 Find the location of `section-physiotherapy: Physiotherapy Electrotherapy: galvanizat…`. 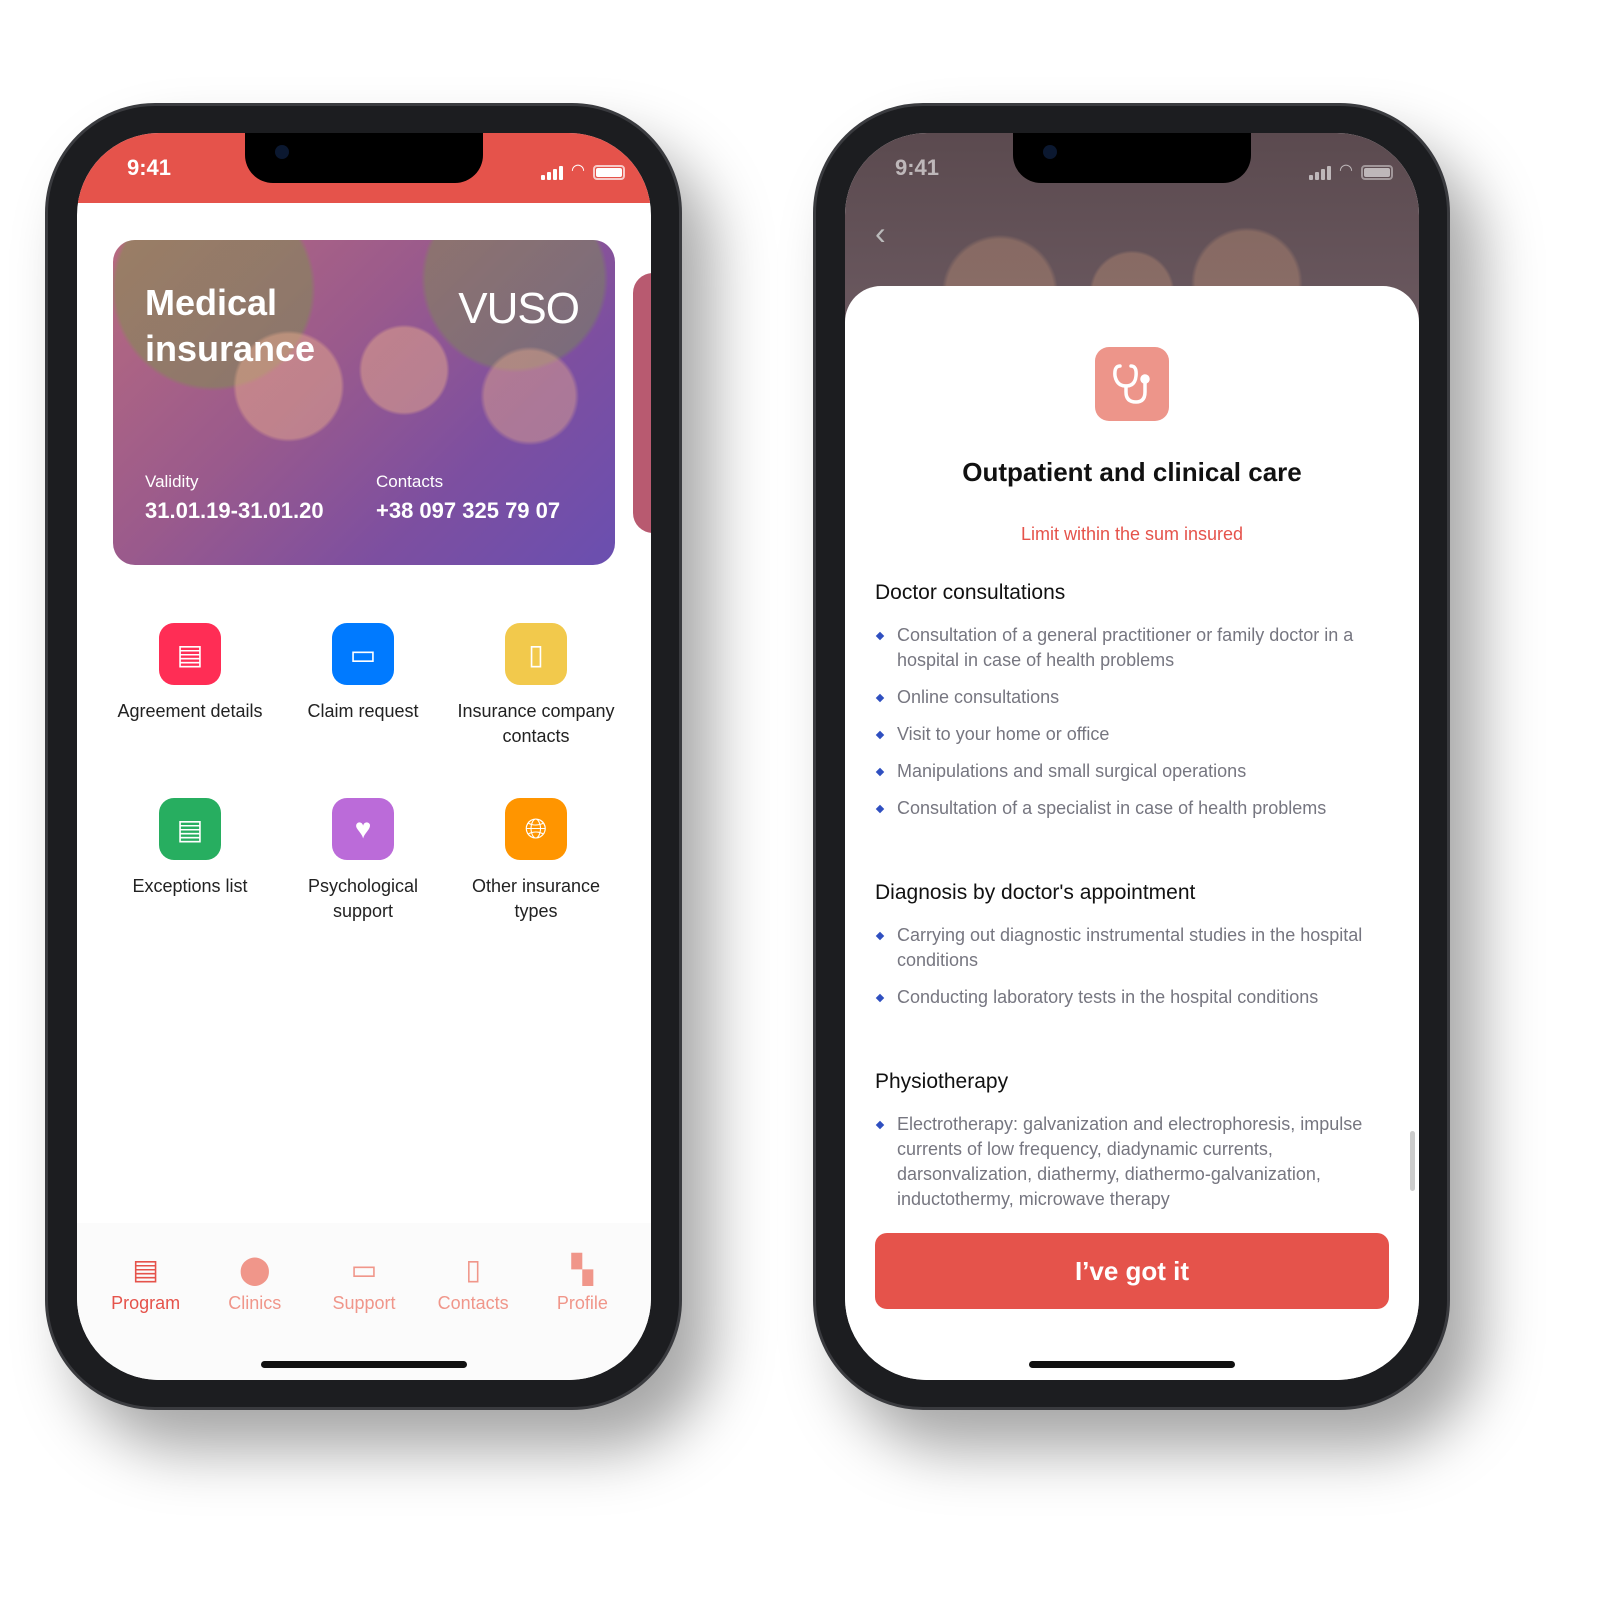

section-physiotherapy: Physiotherapy Electrotherapy: galvanizat… is located at coordinates (1132, 1141).